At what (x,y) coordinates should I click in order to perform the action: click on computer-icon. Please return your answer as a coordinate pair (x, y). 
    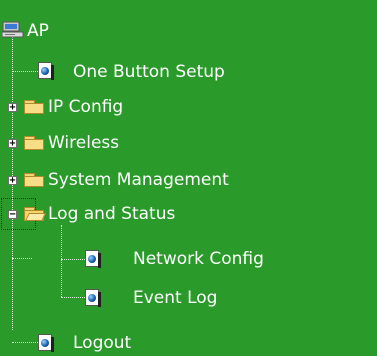
    Looking at the image, I should click on (13, 29).